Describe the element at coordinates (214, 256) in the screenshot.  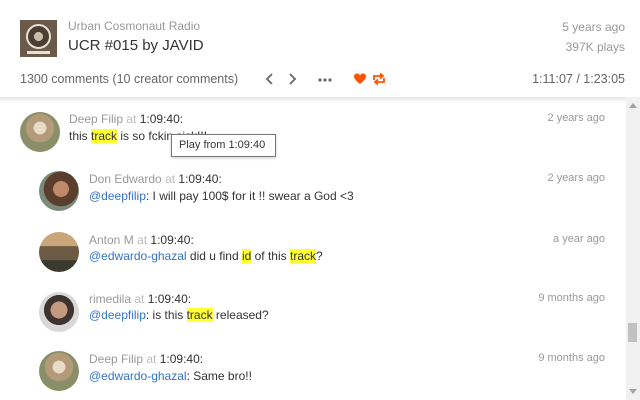
I see `comment-text: did u find` at that location.